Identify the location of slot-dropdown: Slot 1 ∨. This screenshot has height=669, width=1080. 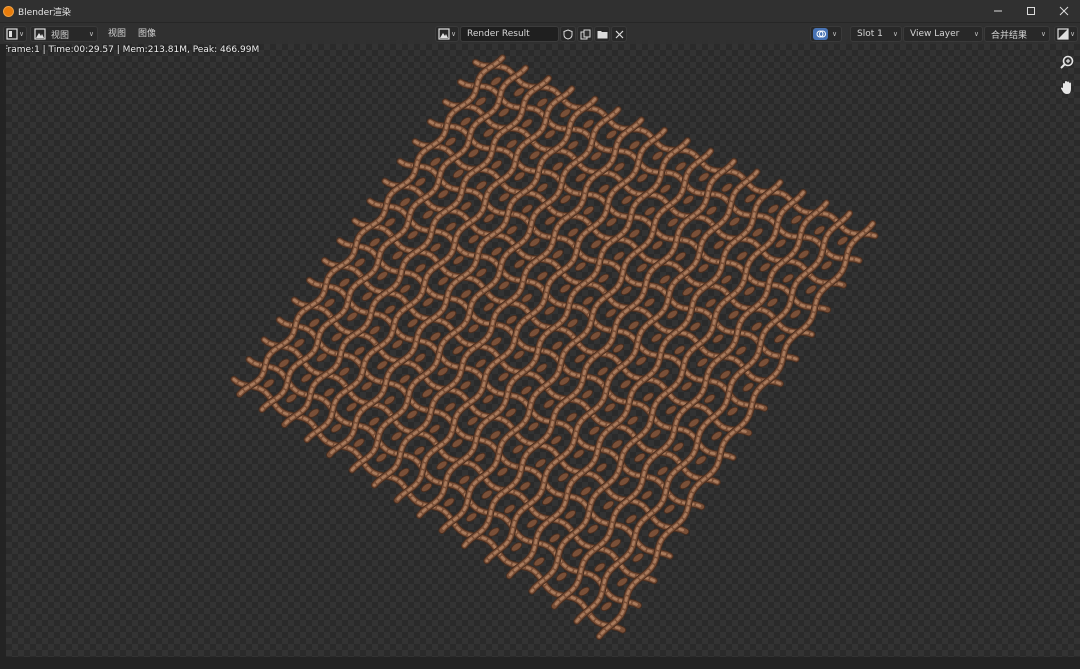
(876, 34).